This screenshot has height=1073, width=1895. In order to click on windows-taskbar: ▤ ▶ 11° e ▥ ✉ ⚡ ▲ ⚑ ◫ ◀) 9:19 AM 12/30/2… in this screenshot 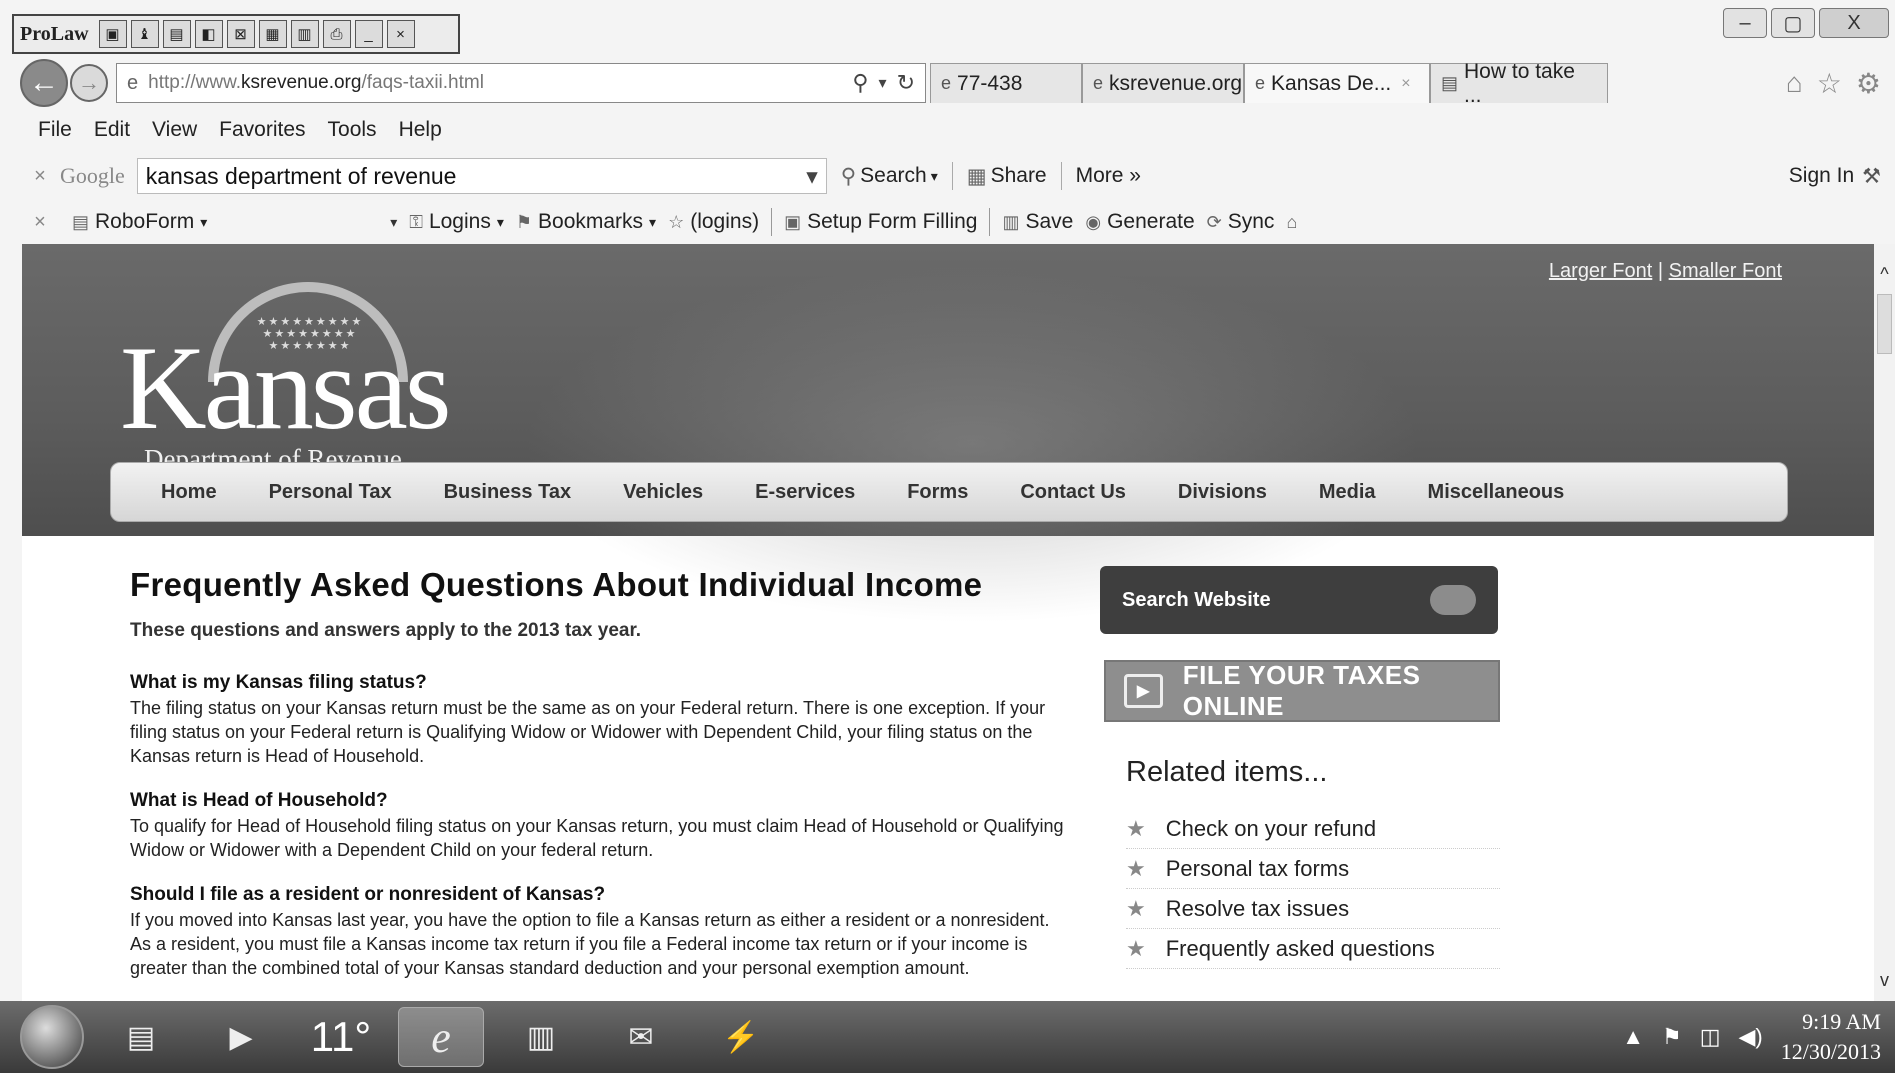, I will do `click(947, 1037)`.